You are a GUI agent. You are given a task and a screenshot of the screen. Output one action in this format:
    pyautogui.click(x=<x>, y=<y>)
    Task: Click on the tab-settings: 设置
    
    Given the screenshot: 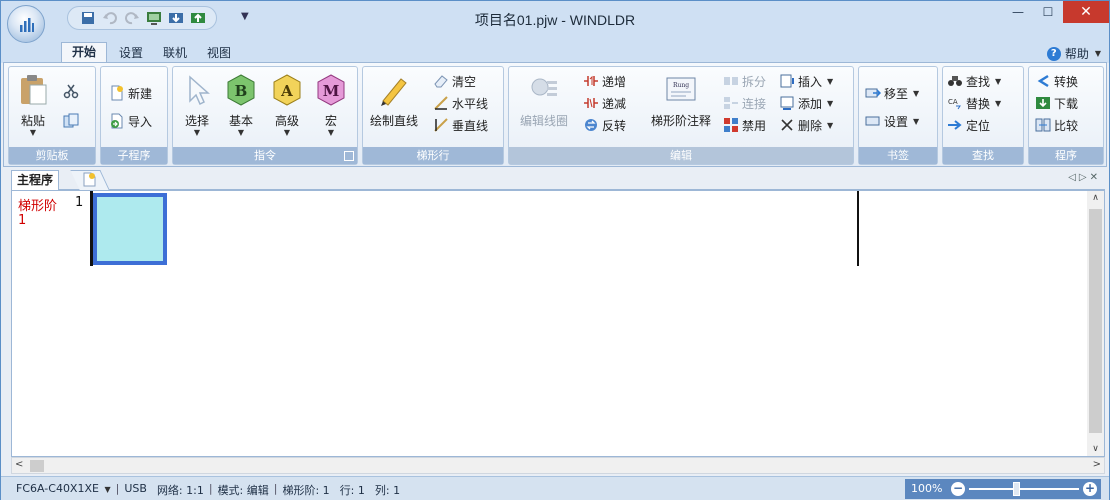 What is the action you would take?
    pyautogui.click(x=131, y=54)
    